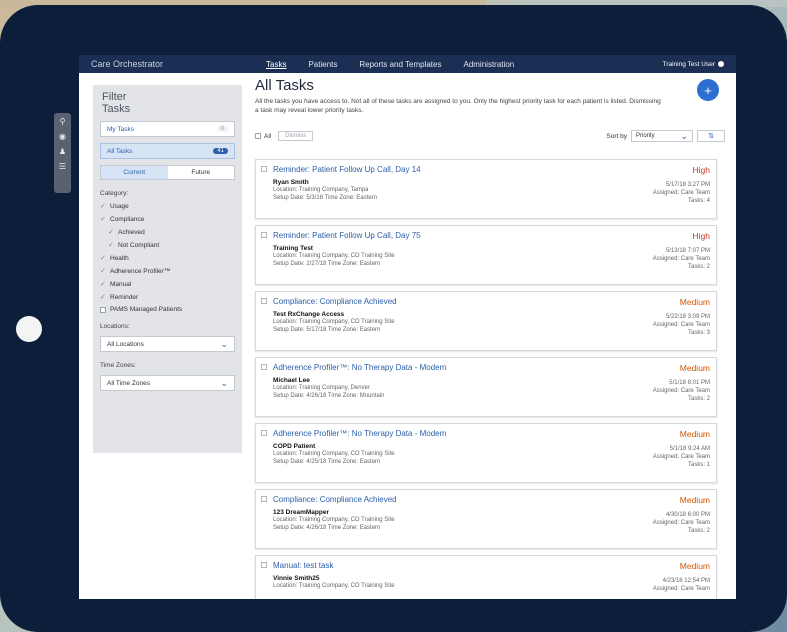 This screenshot has width=787, height=632. I want to click on nav-administration: Administration, so click(488, 64).